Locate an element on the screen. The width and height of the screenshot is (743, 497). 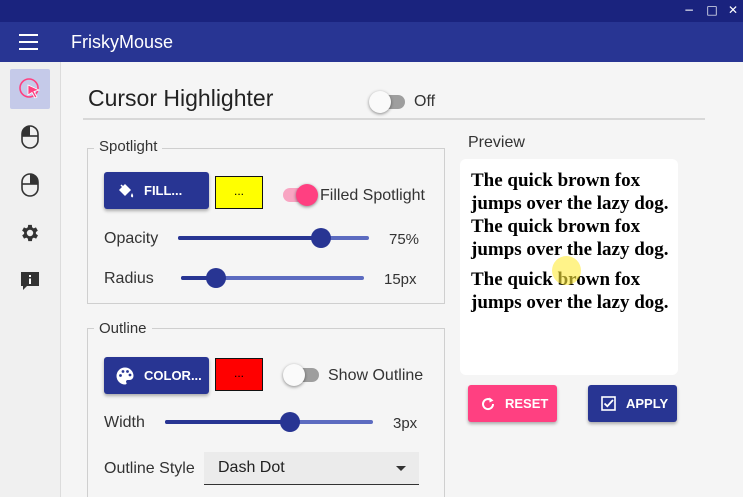
checkbox-icon is located at coordinates (608, 403).